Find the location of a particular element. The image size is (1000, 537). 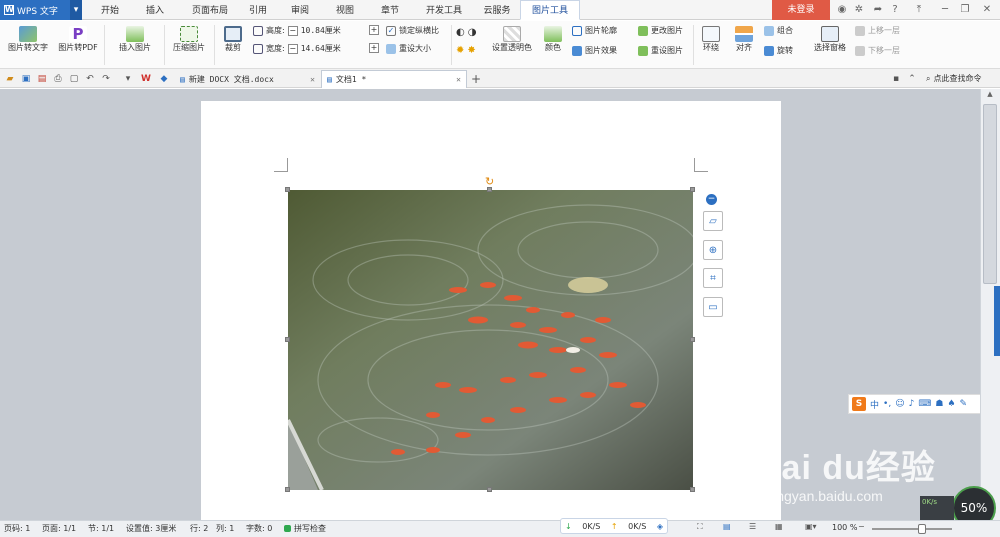

ime-toolbar: S 中 •, ☺ ♪ ⌨ ☗ ♠ ✎ is located at coordinates (923, 404).